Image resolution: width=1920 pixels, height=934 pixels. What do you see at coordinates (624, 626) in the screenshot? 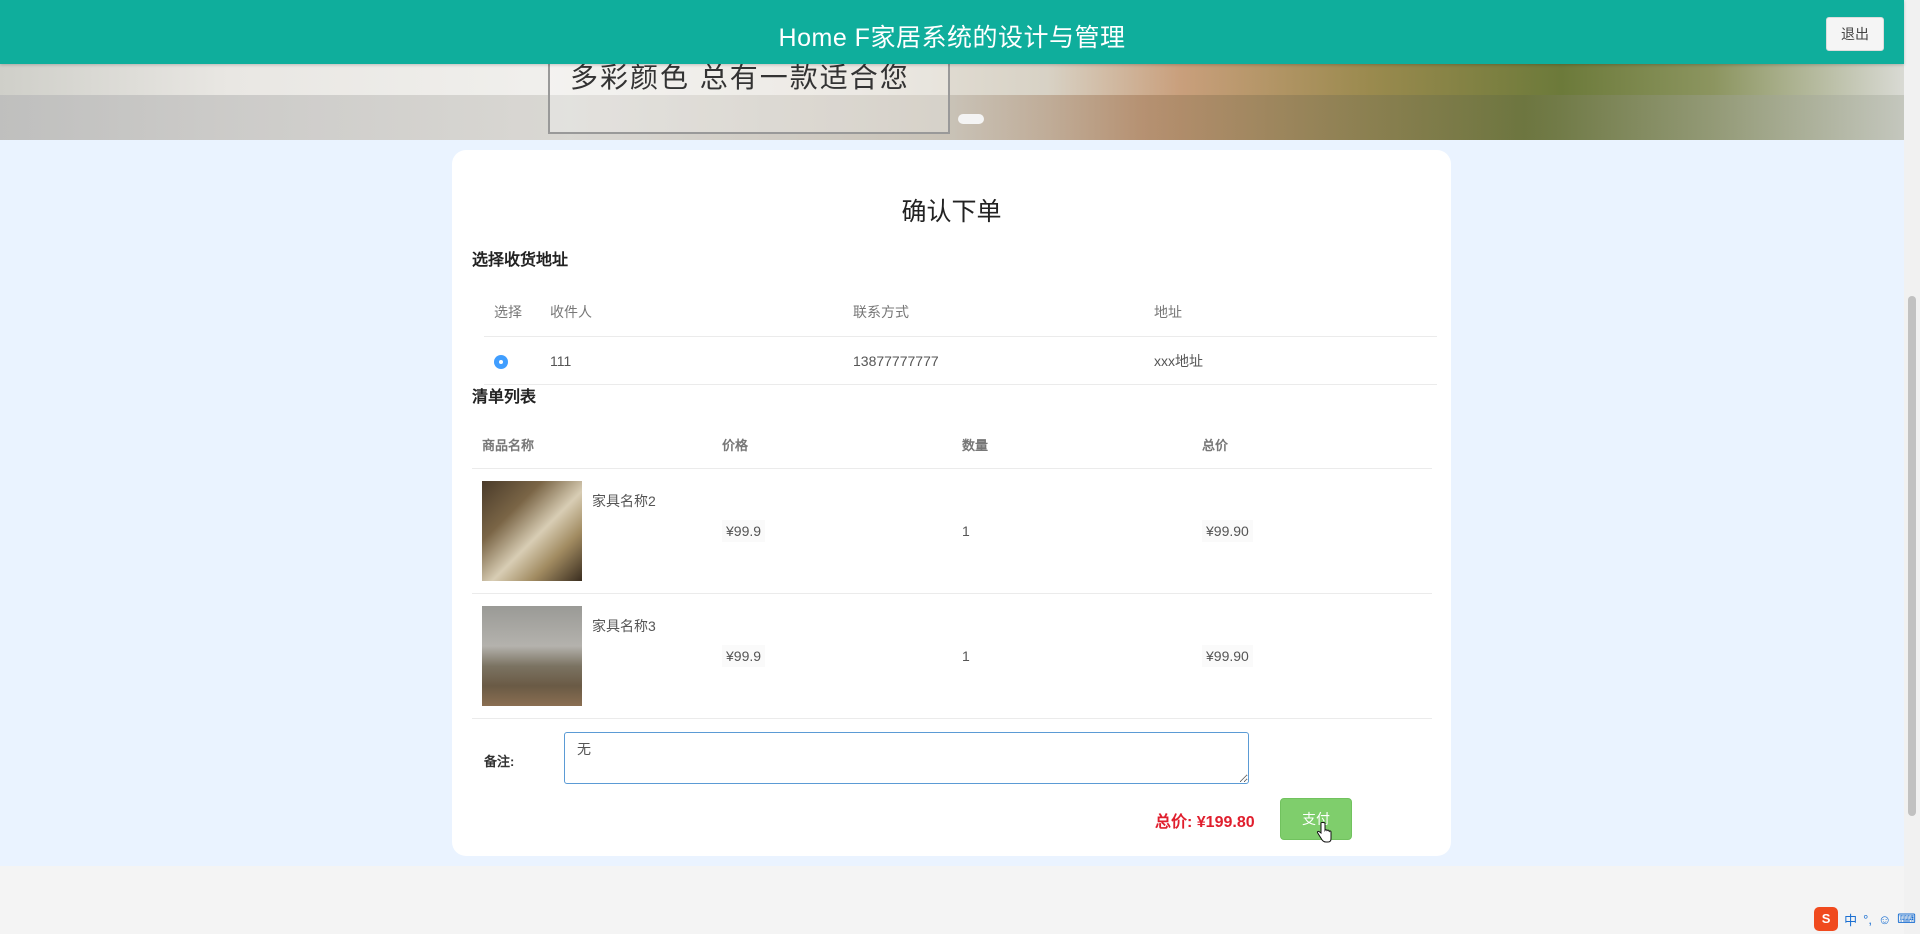
I see `product-name: 家具名称3` at bounding box center [624, 626].